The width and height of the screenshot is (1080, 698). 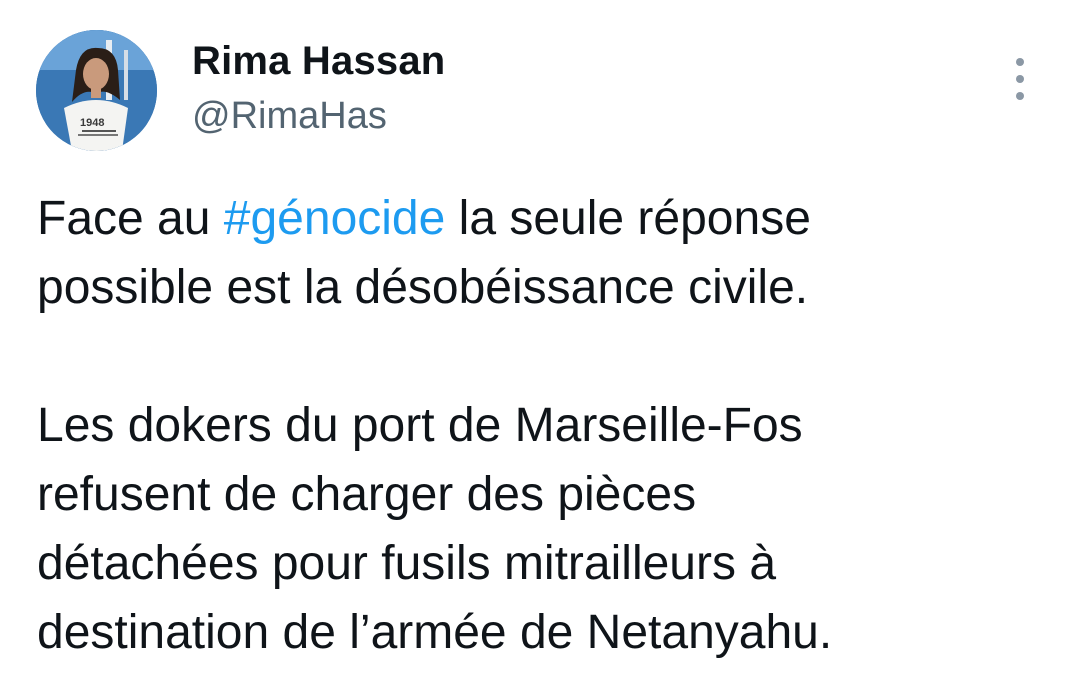 I want to click on tweet-line: Face au #génocide la seule réponse, so click(x=542, y=218).